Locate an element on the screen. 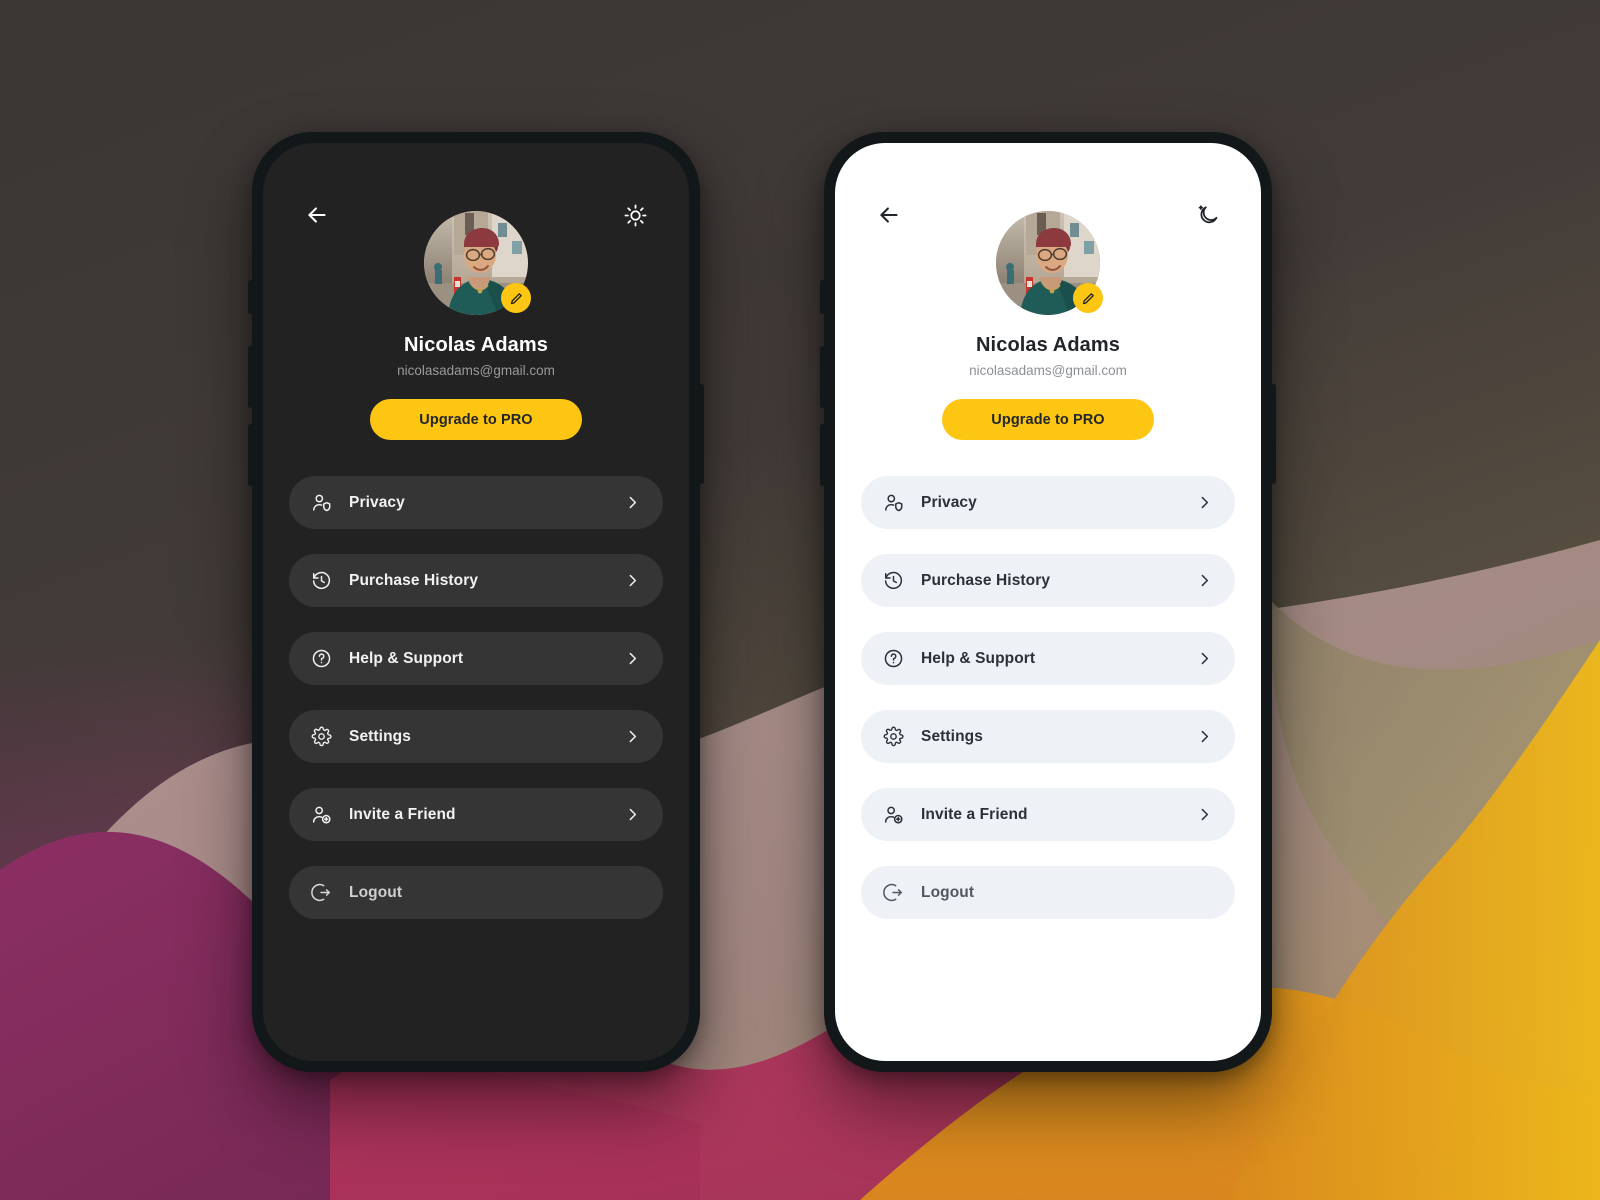 The height and width of the screenshot is (1200, 1600). sun-icon is located at coordinates (635, 215).